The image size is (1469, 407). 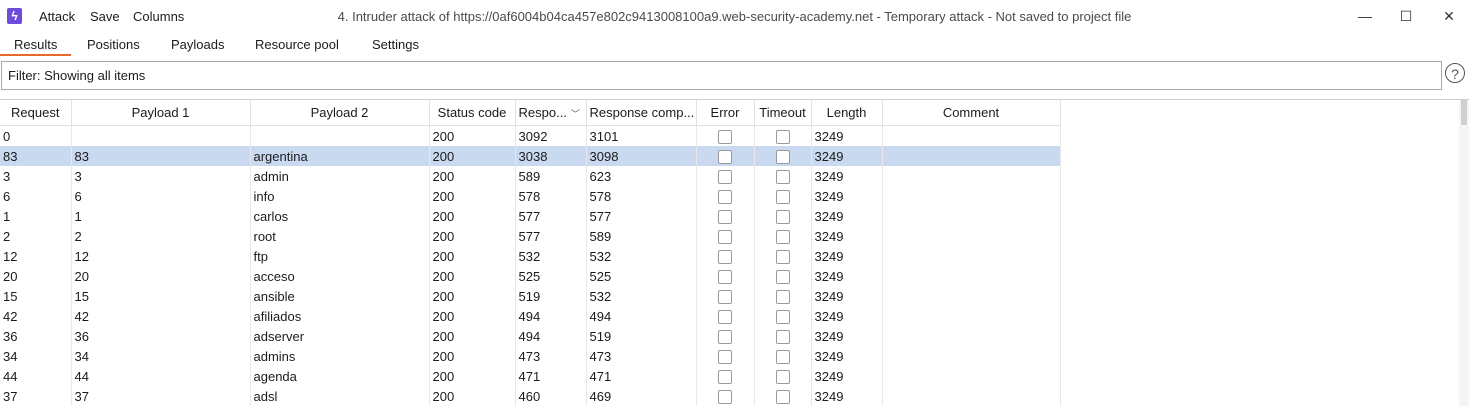 I want to click on cell-payload-1: 3, so click(x=161, y=176).